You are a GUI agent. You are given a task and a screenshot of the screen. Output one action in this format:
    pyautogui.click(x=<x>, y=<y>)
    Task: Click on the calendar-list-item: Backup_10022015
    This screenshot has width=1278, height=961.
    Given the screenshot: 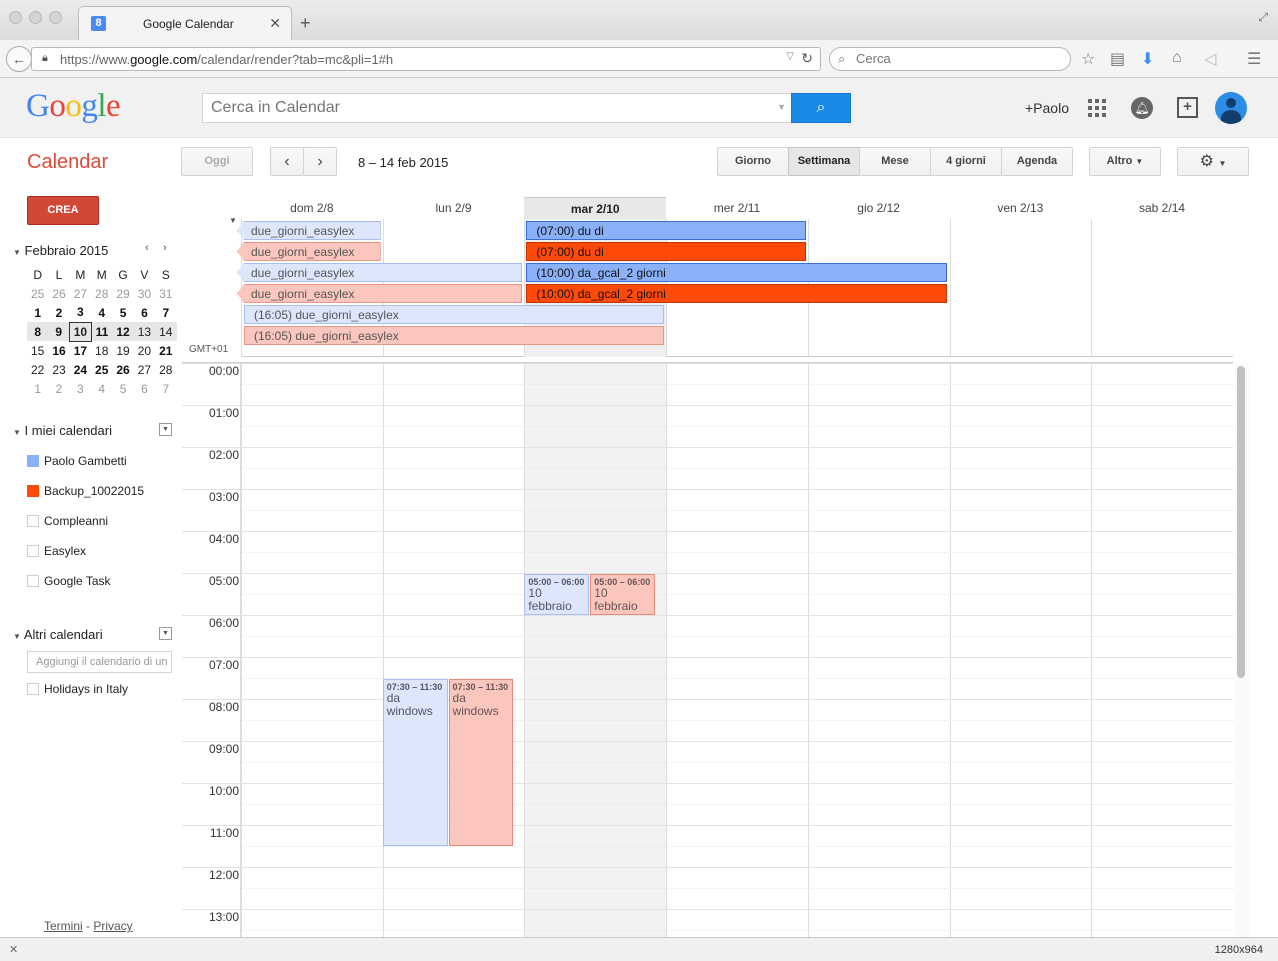 What is the action you would take?
    pyautogui.click(x=85, y=491)
    